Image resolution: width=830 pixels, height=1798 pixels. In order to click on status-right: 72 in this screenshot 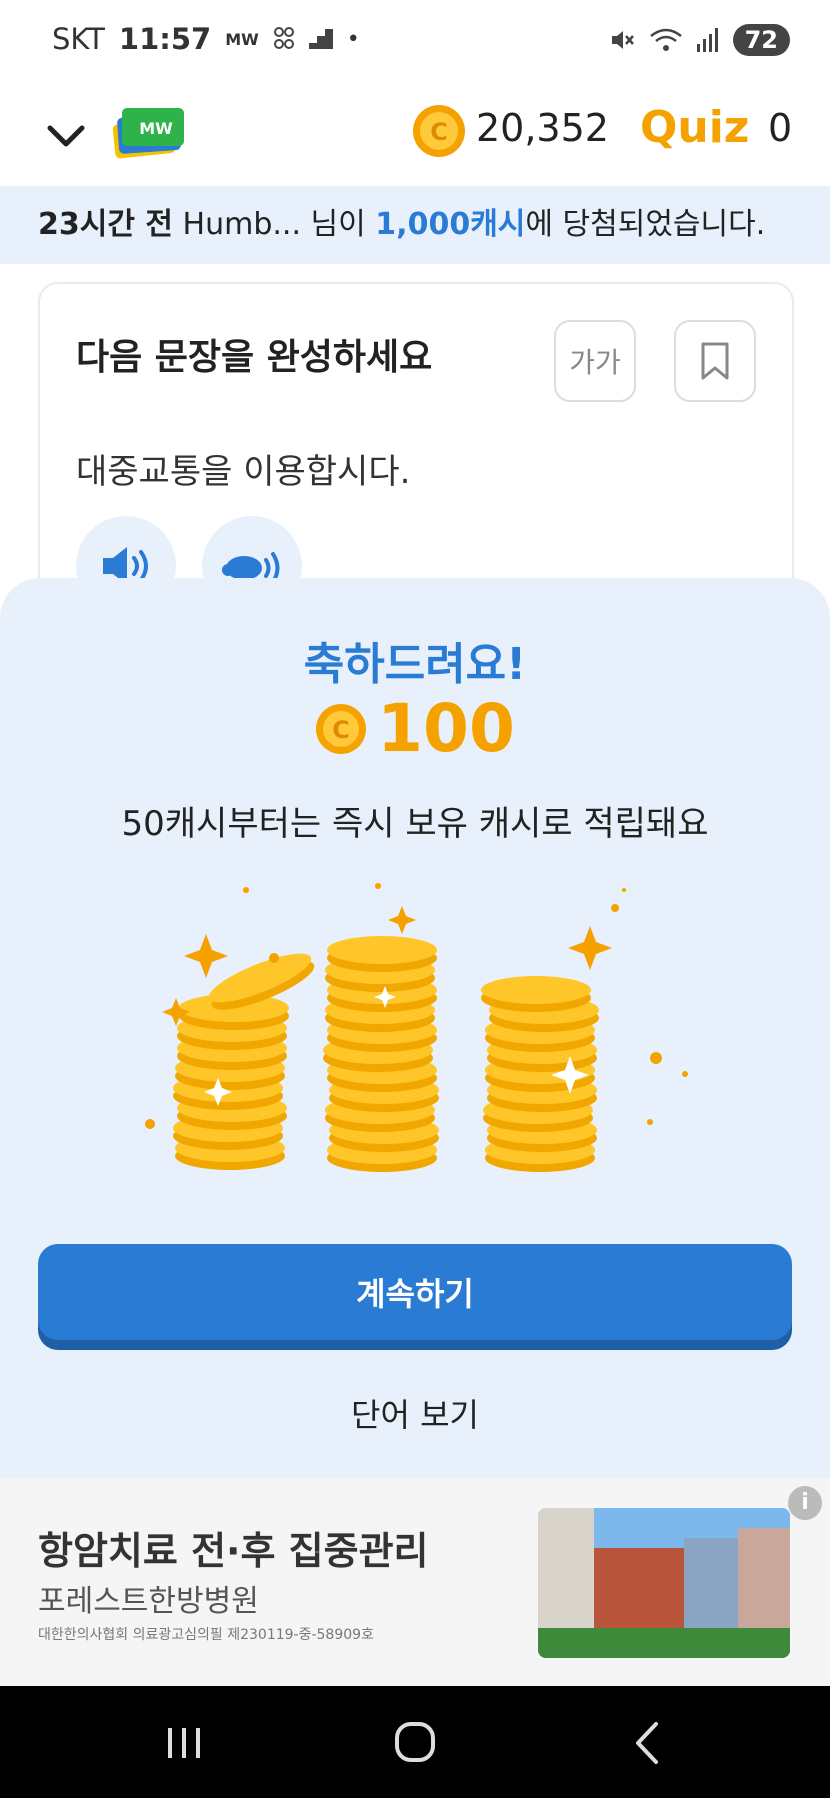, I will do `click(699, 40)`.